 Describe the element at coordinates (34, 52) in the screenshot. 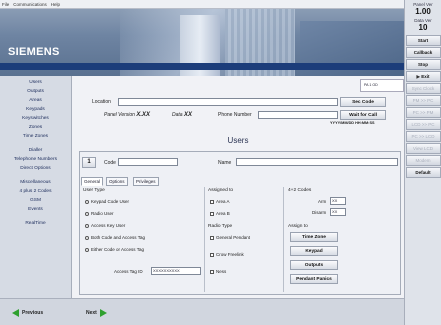

I see `siemens-logo: SIEMENS` at that location.